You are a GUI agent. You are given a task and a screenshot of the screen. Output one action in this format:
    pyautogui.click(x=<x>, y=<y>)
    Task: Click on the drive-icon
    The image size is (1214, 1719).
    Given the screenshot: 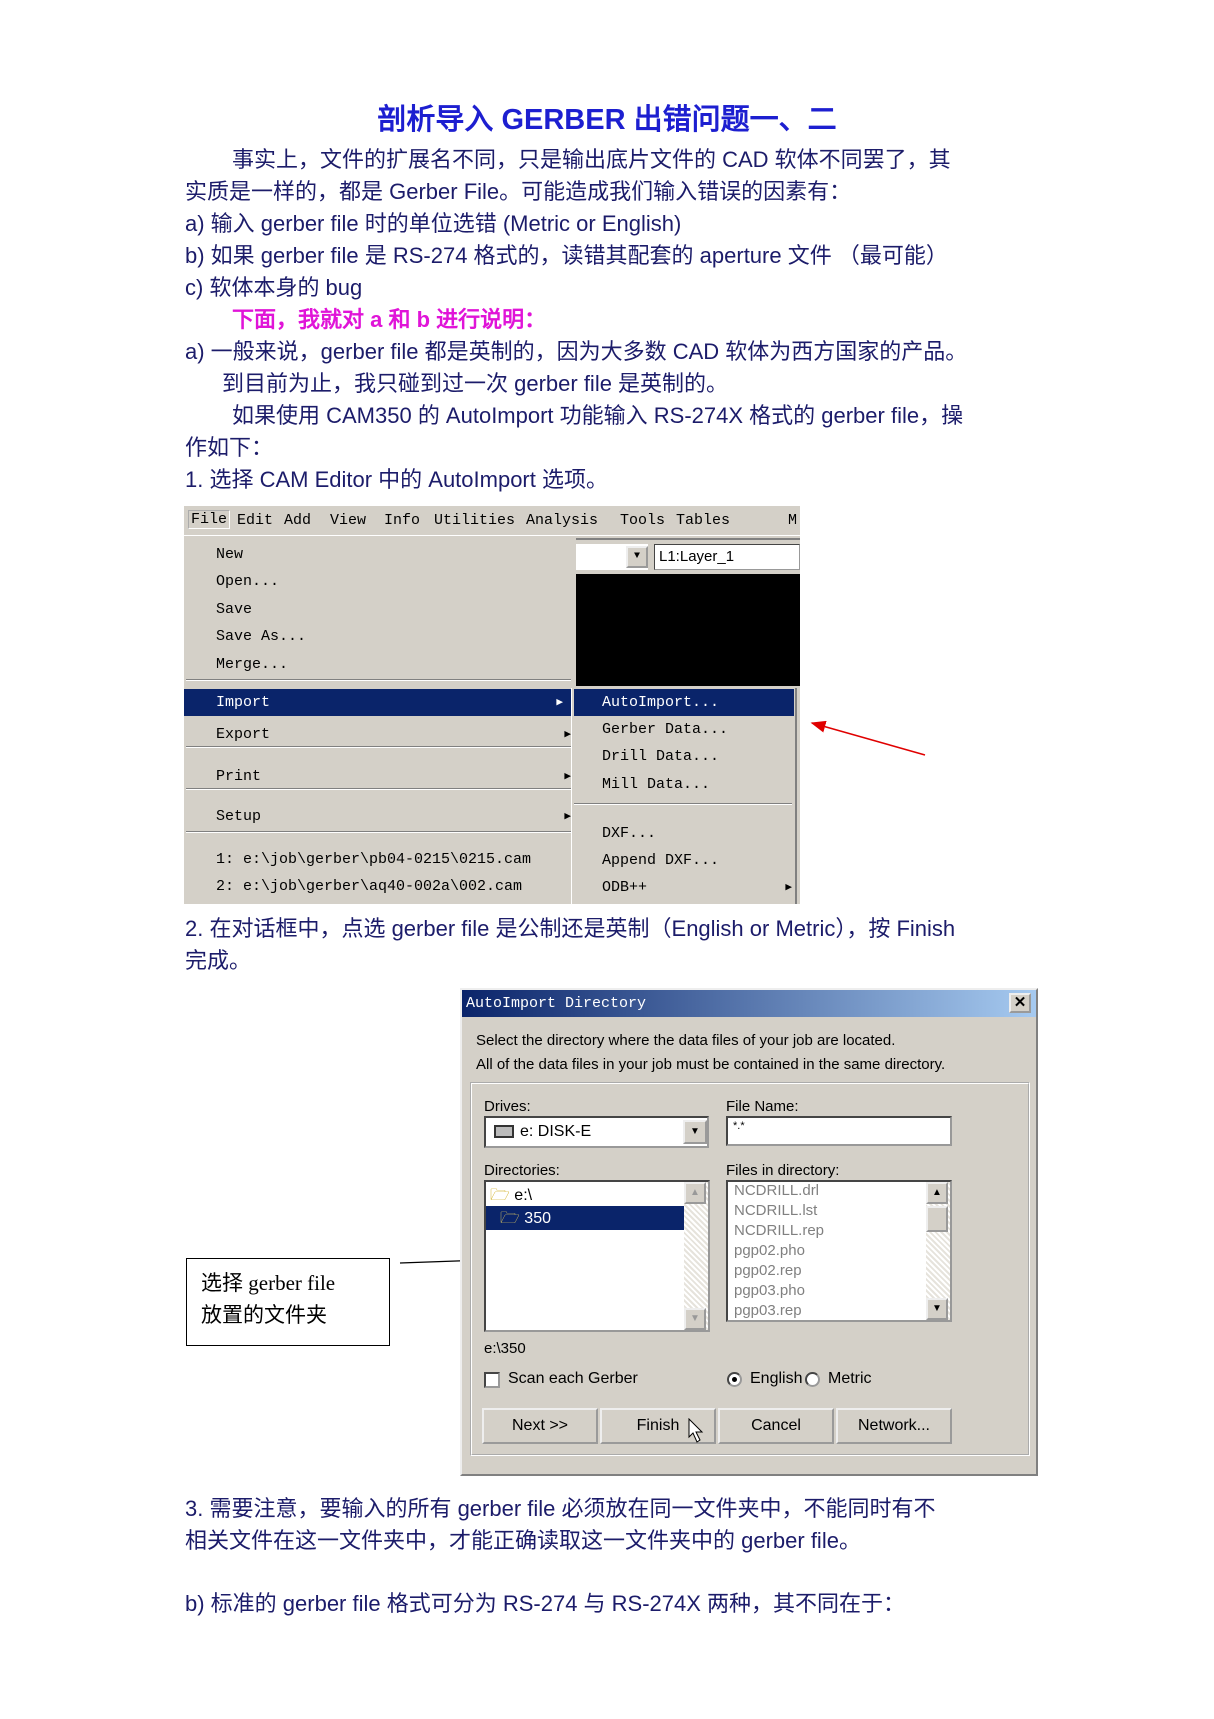 What is the action you would take?
    pyautogui.click(x=504, y=1131)
    